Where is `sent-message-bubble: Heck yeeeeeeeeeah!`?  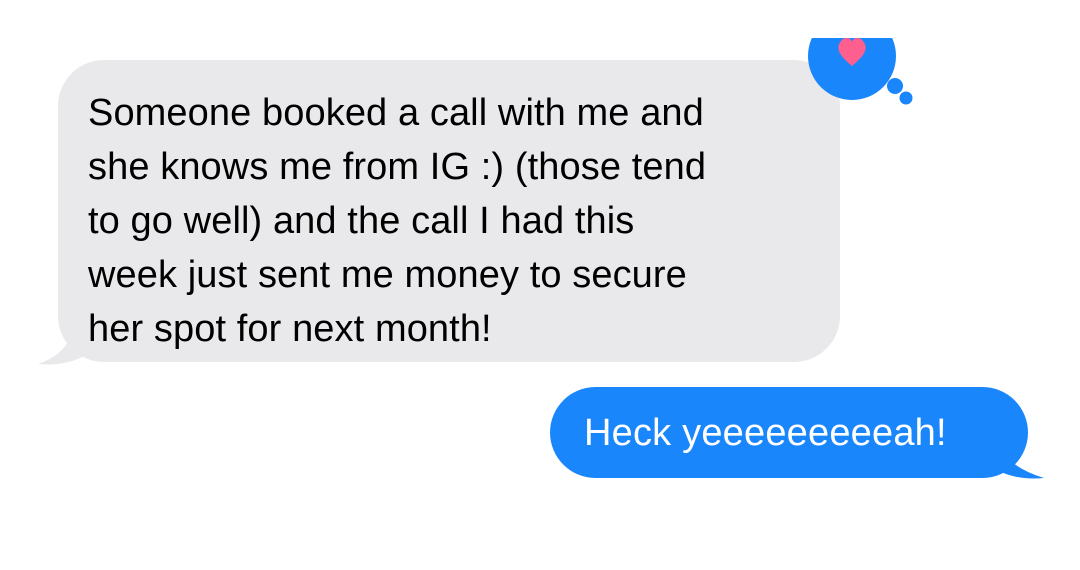 sent-message-bubble: Heck yeeeeeeeeeah! is located at coordinates (789, 432).